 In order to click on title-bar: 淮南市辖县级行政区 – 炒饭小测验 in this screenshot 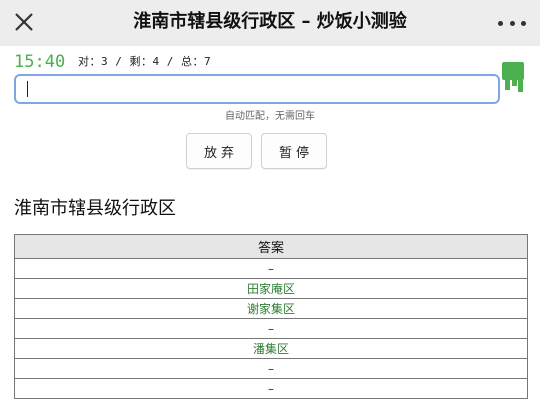, I will do `click(270, 23)`.